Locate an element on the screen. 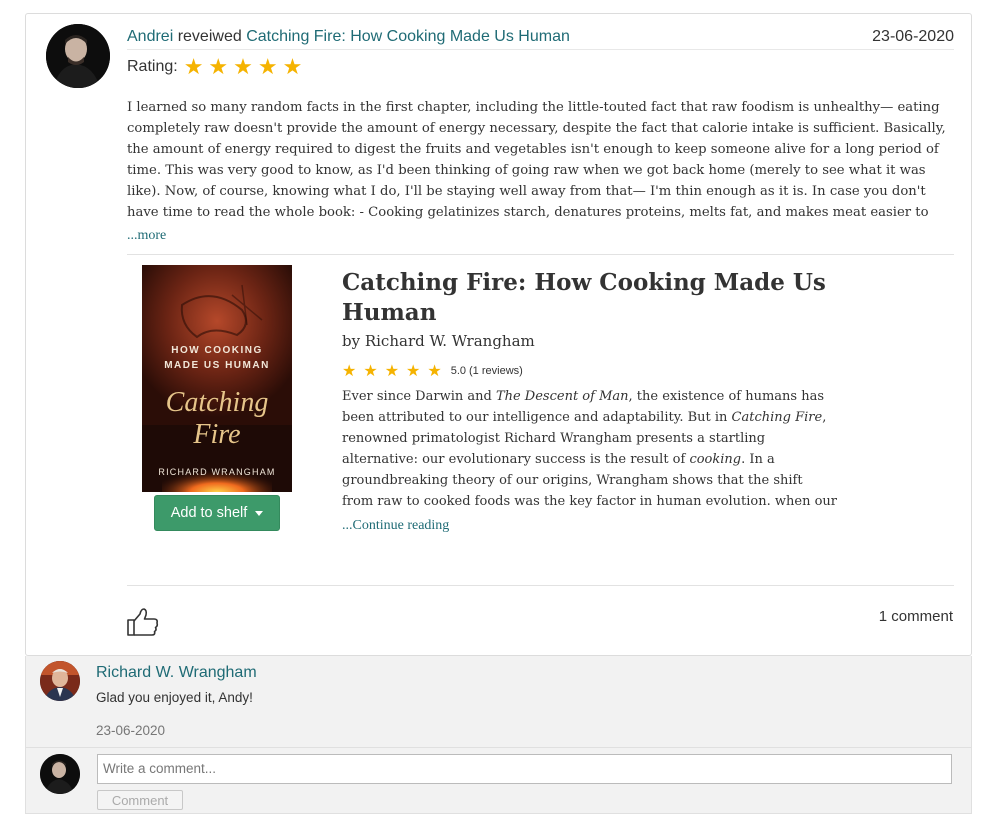  caret-down-icon is located at coordinates (259, 513).